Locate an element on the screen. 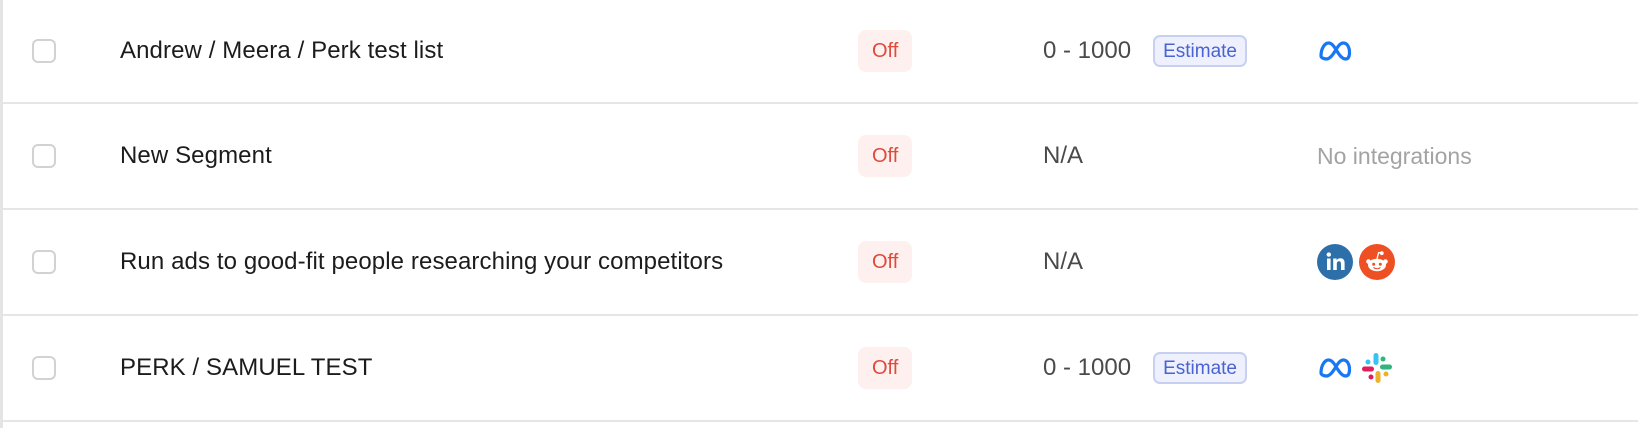  integrations-list: No integrations is located at coordinates (1394, 156).